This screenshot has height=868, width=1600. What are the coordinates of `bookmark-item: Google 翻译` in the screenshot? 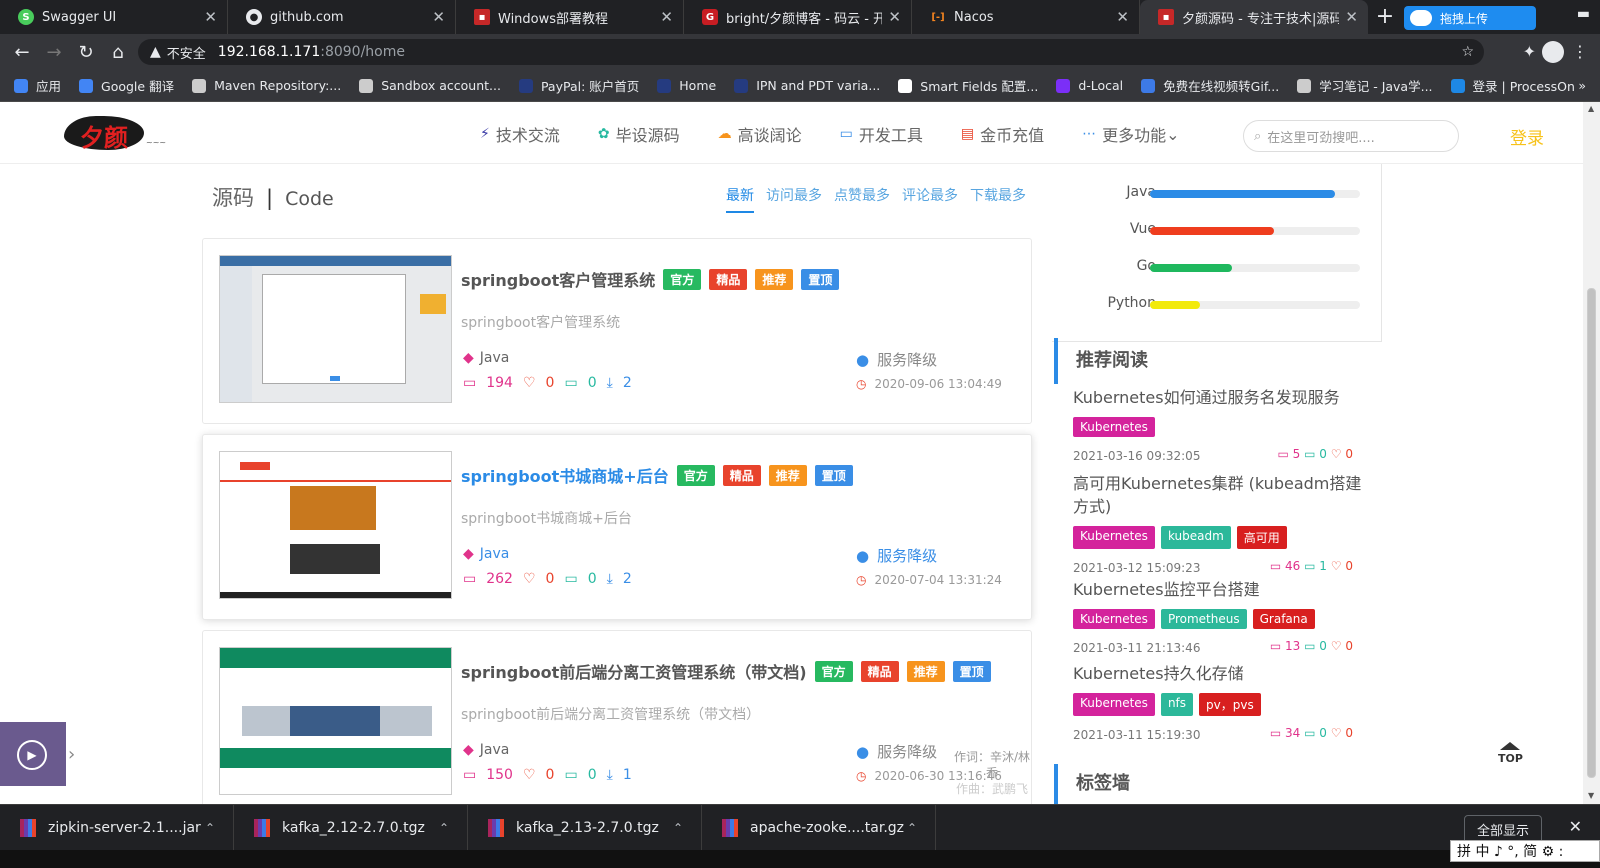 It's located at (126, 85).